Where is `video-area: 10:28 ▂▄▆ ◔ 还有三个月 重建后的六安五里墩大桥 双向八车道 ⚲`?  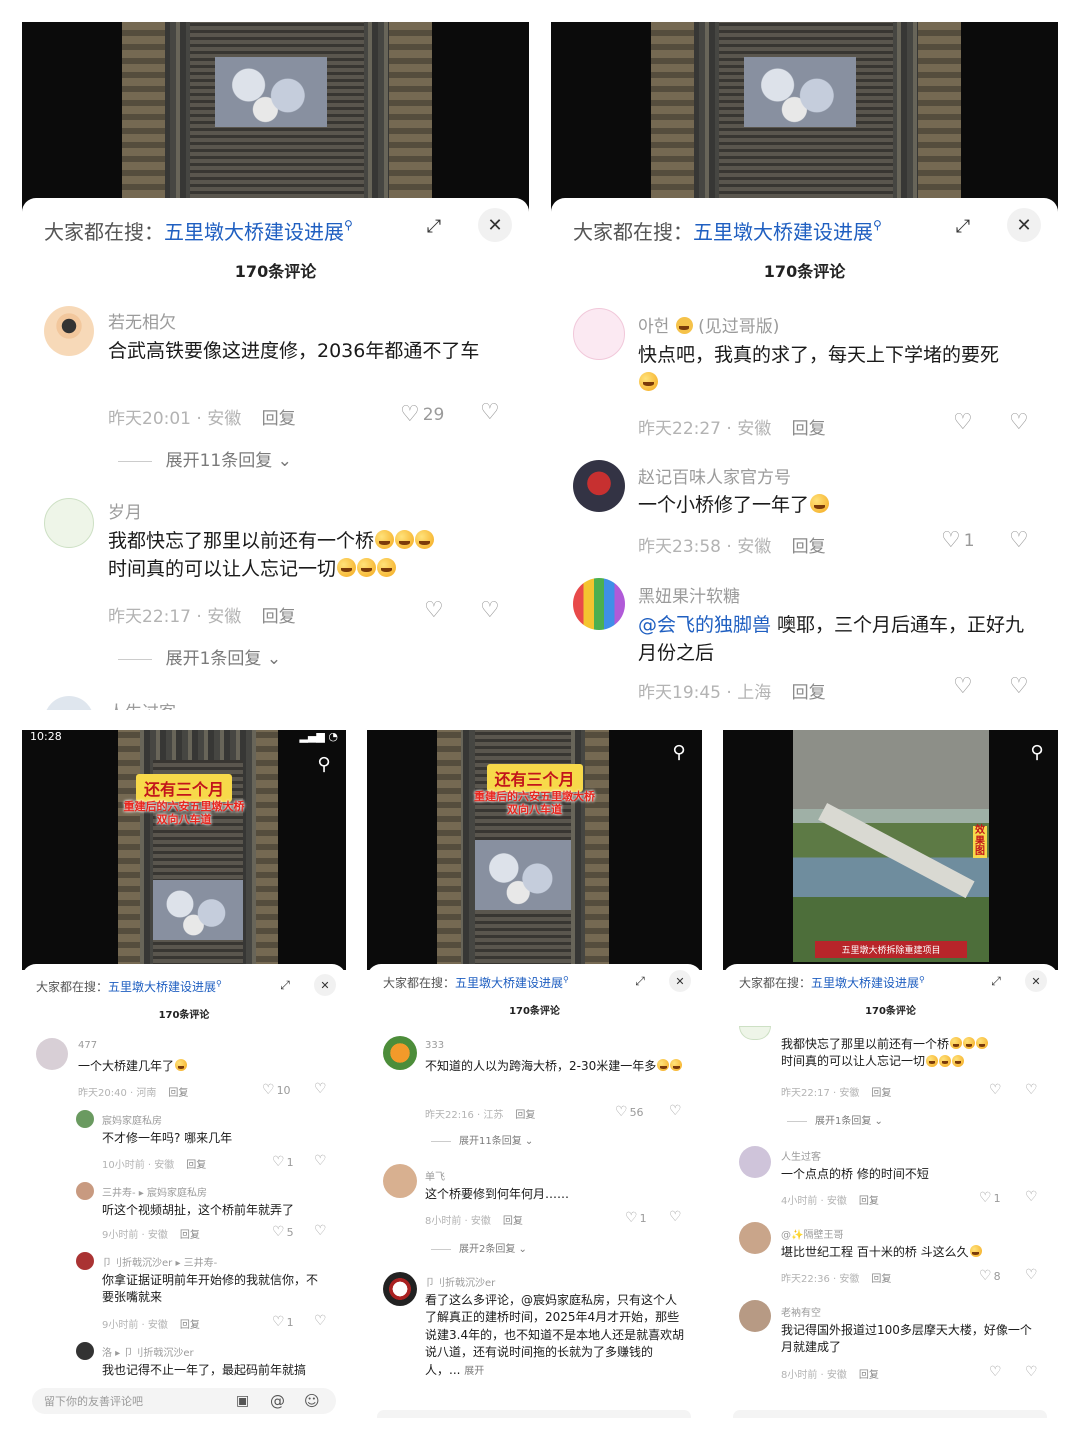
video-area: 10:28 ▂▄▆ ◔ 还有三个月 重建后的六安五里墩大桥 双向八车道 ⚲ is located at coordinates (184, 850).